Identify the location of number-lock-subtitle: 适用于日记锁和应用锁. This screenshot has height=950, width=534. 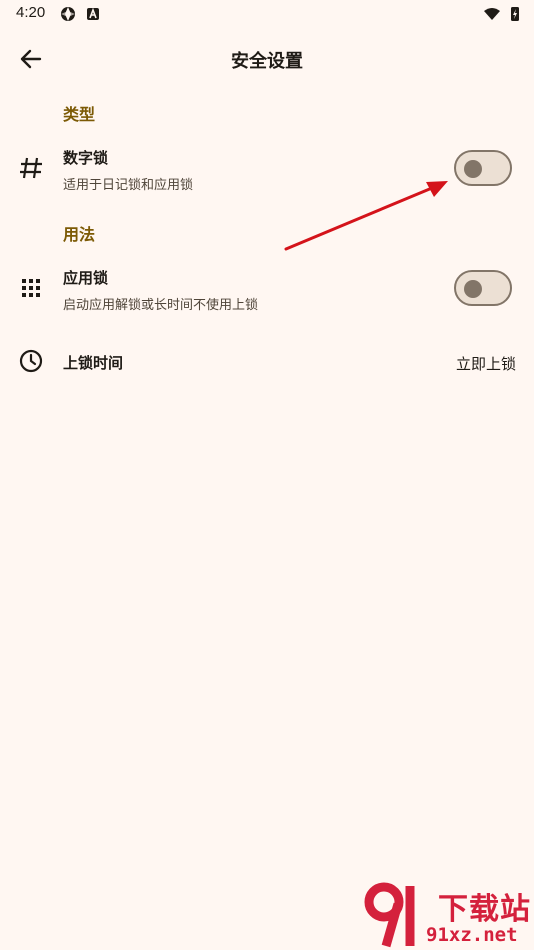
(128, 185).